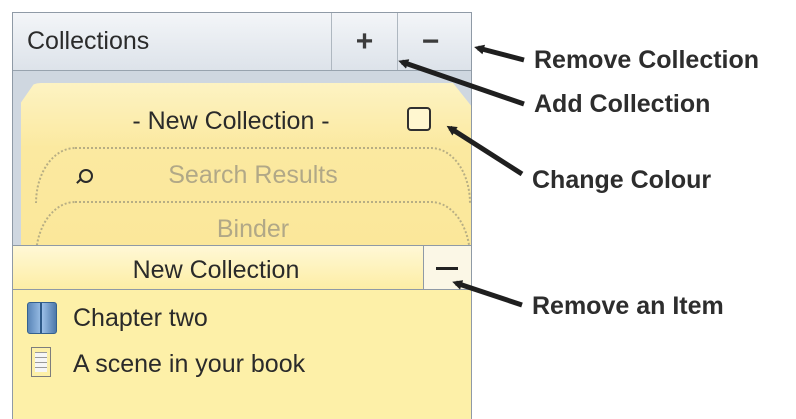 Image resolution: width=796 pixels, height=419 pixels. What do you see at coordinates (461, 83) in the screenshot?
I see `arrow-add-collection` at bounding box center [461, 83].